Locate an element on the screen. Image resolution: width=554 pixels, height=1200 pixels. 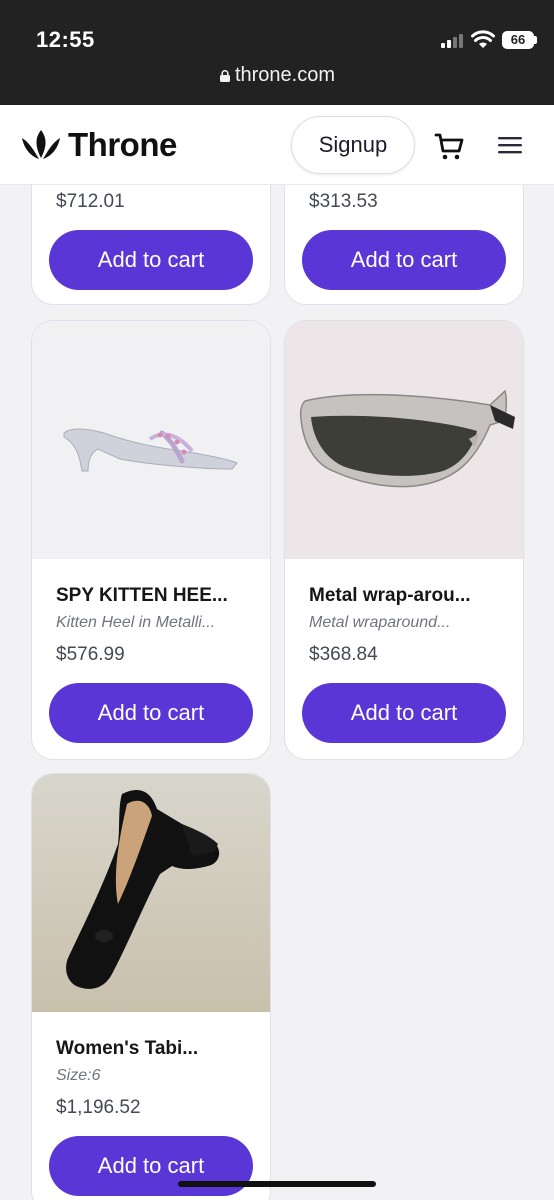
crown-logo-icon is located at coordinates (41, 144).